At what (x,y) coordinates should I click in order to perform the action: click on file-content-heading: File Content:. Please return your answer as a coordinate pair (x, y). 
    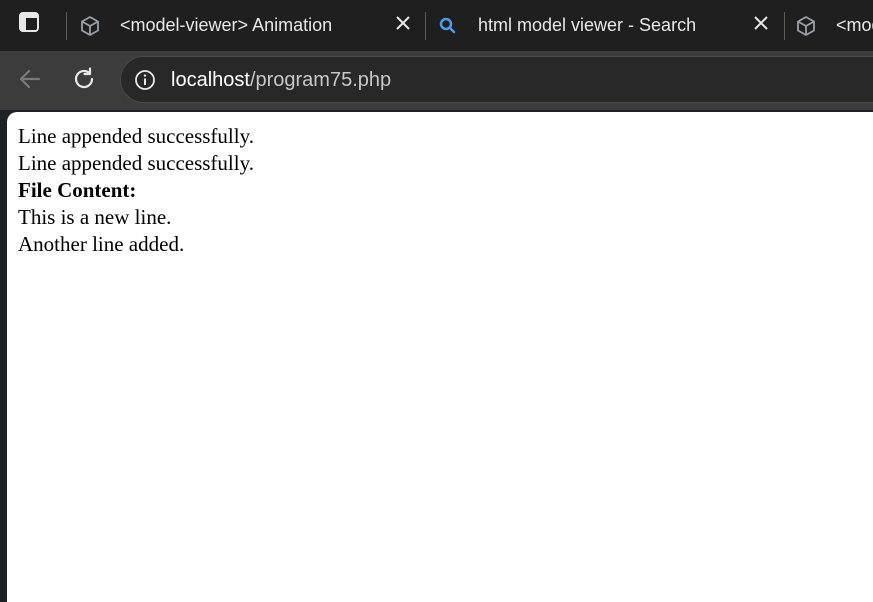
    Looking at the image, I should click on (77, 190).